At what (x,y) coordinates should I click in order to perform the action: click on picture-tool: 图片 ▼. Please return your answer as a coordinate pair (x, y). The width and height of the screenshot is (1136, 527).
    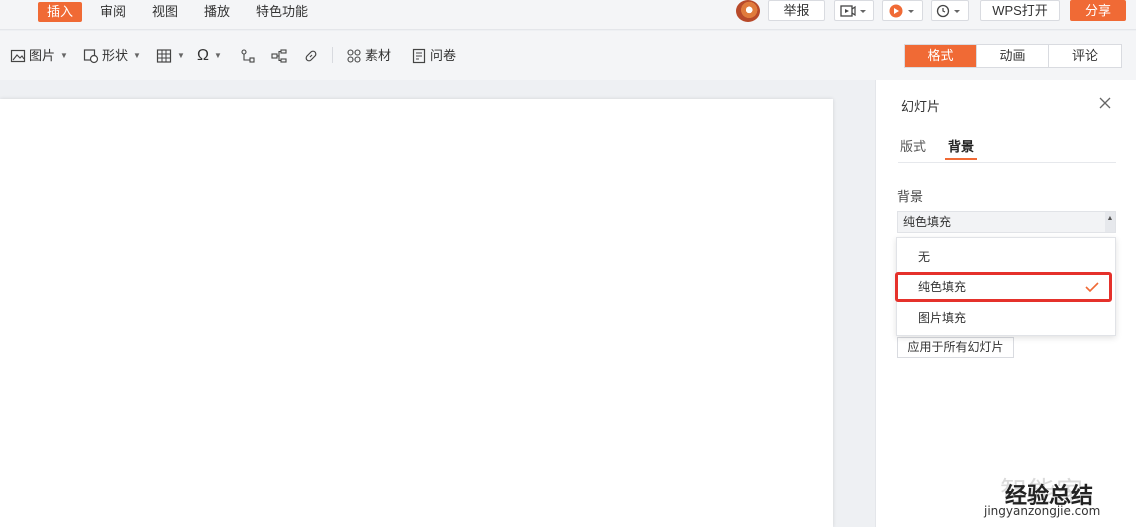
    Looking at the image, I should click on (39, 56).